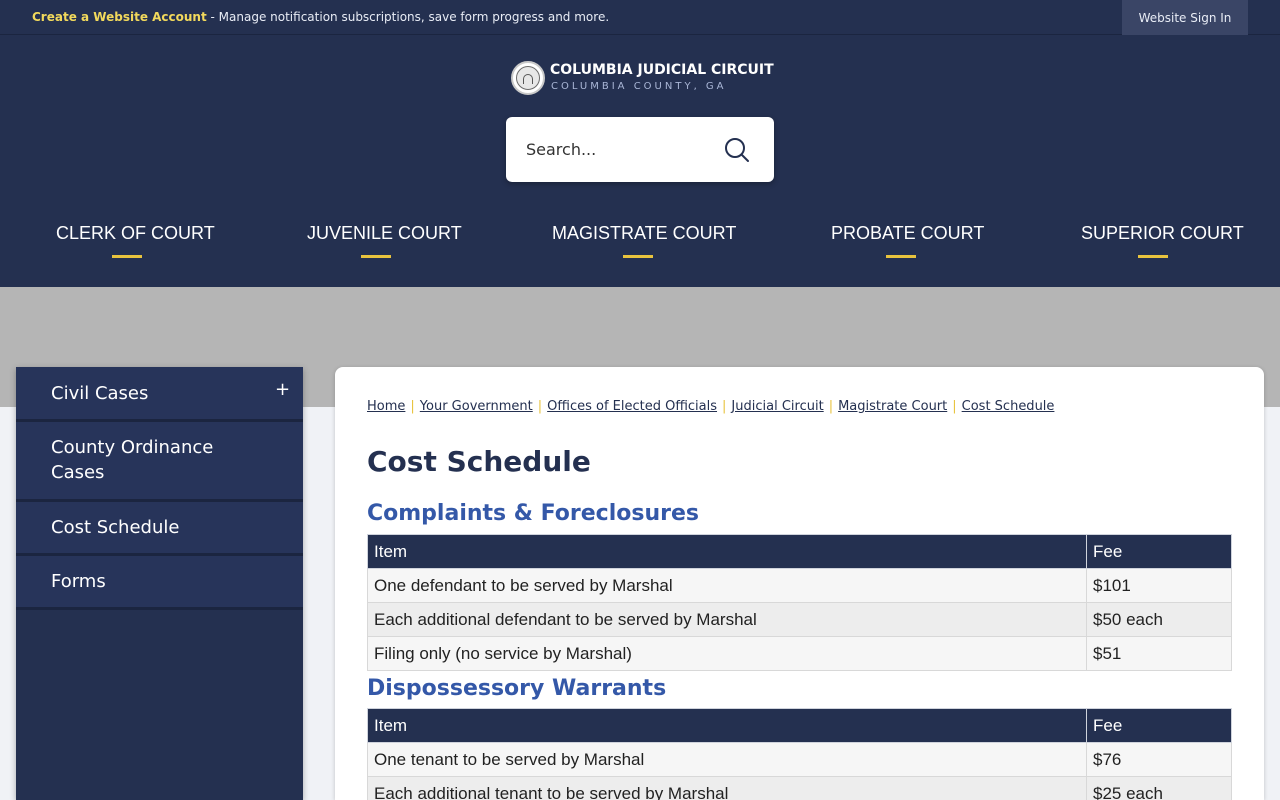 This screenshot has width=1280, height=800. What do you see at coordinates (908, 233) in the screenshot?
I see `nav-label: PROBATE COURT` at bounding box center [908, 233].